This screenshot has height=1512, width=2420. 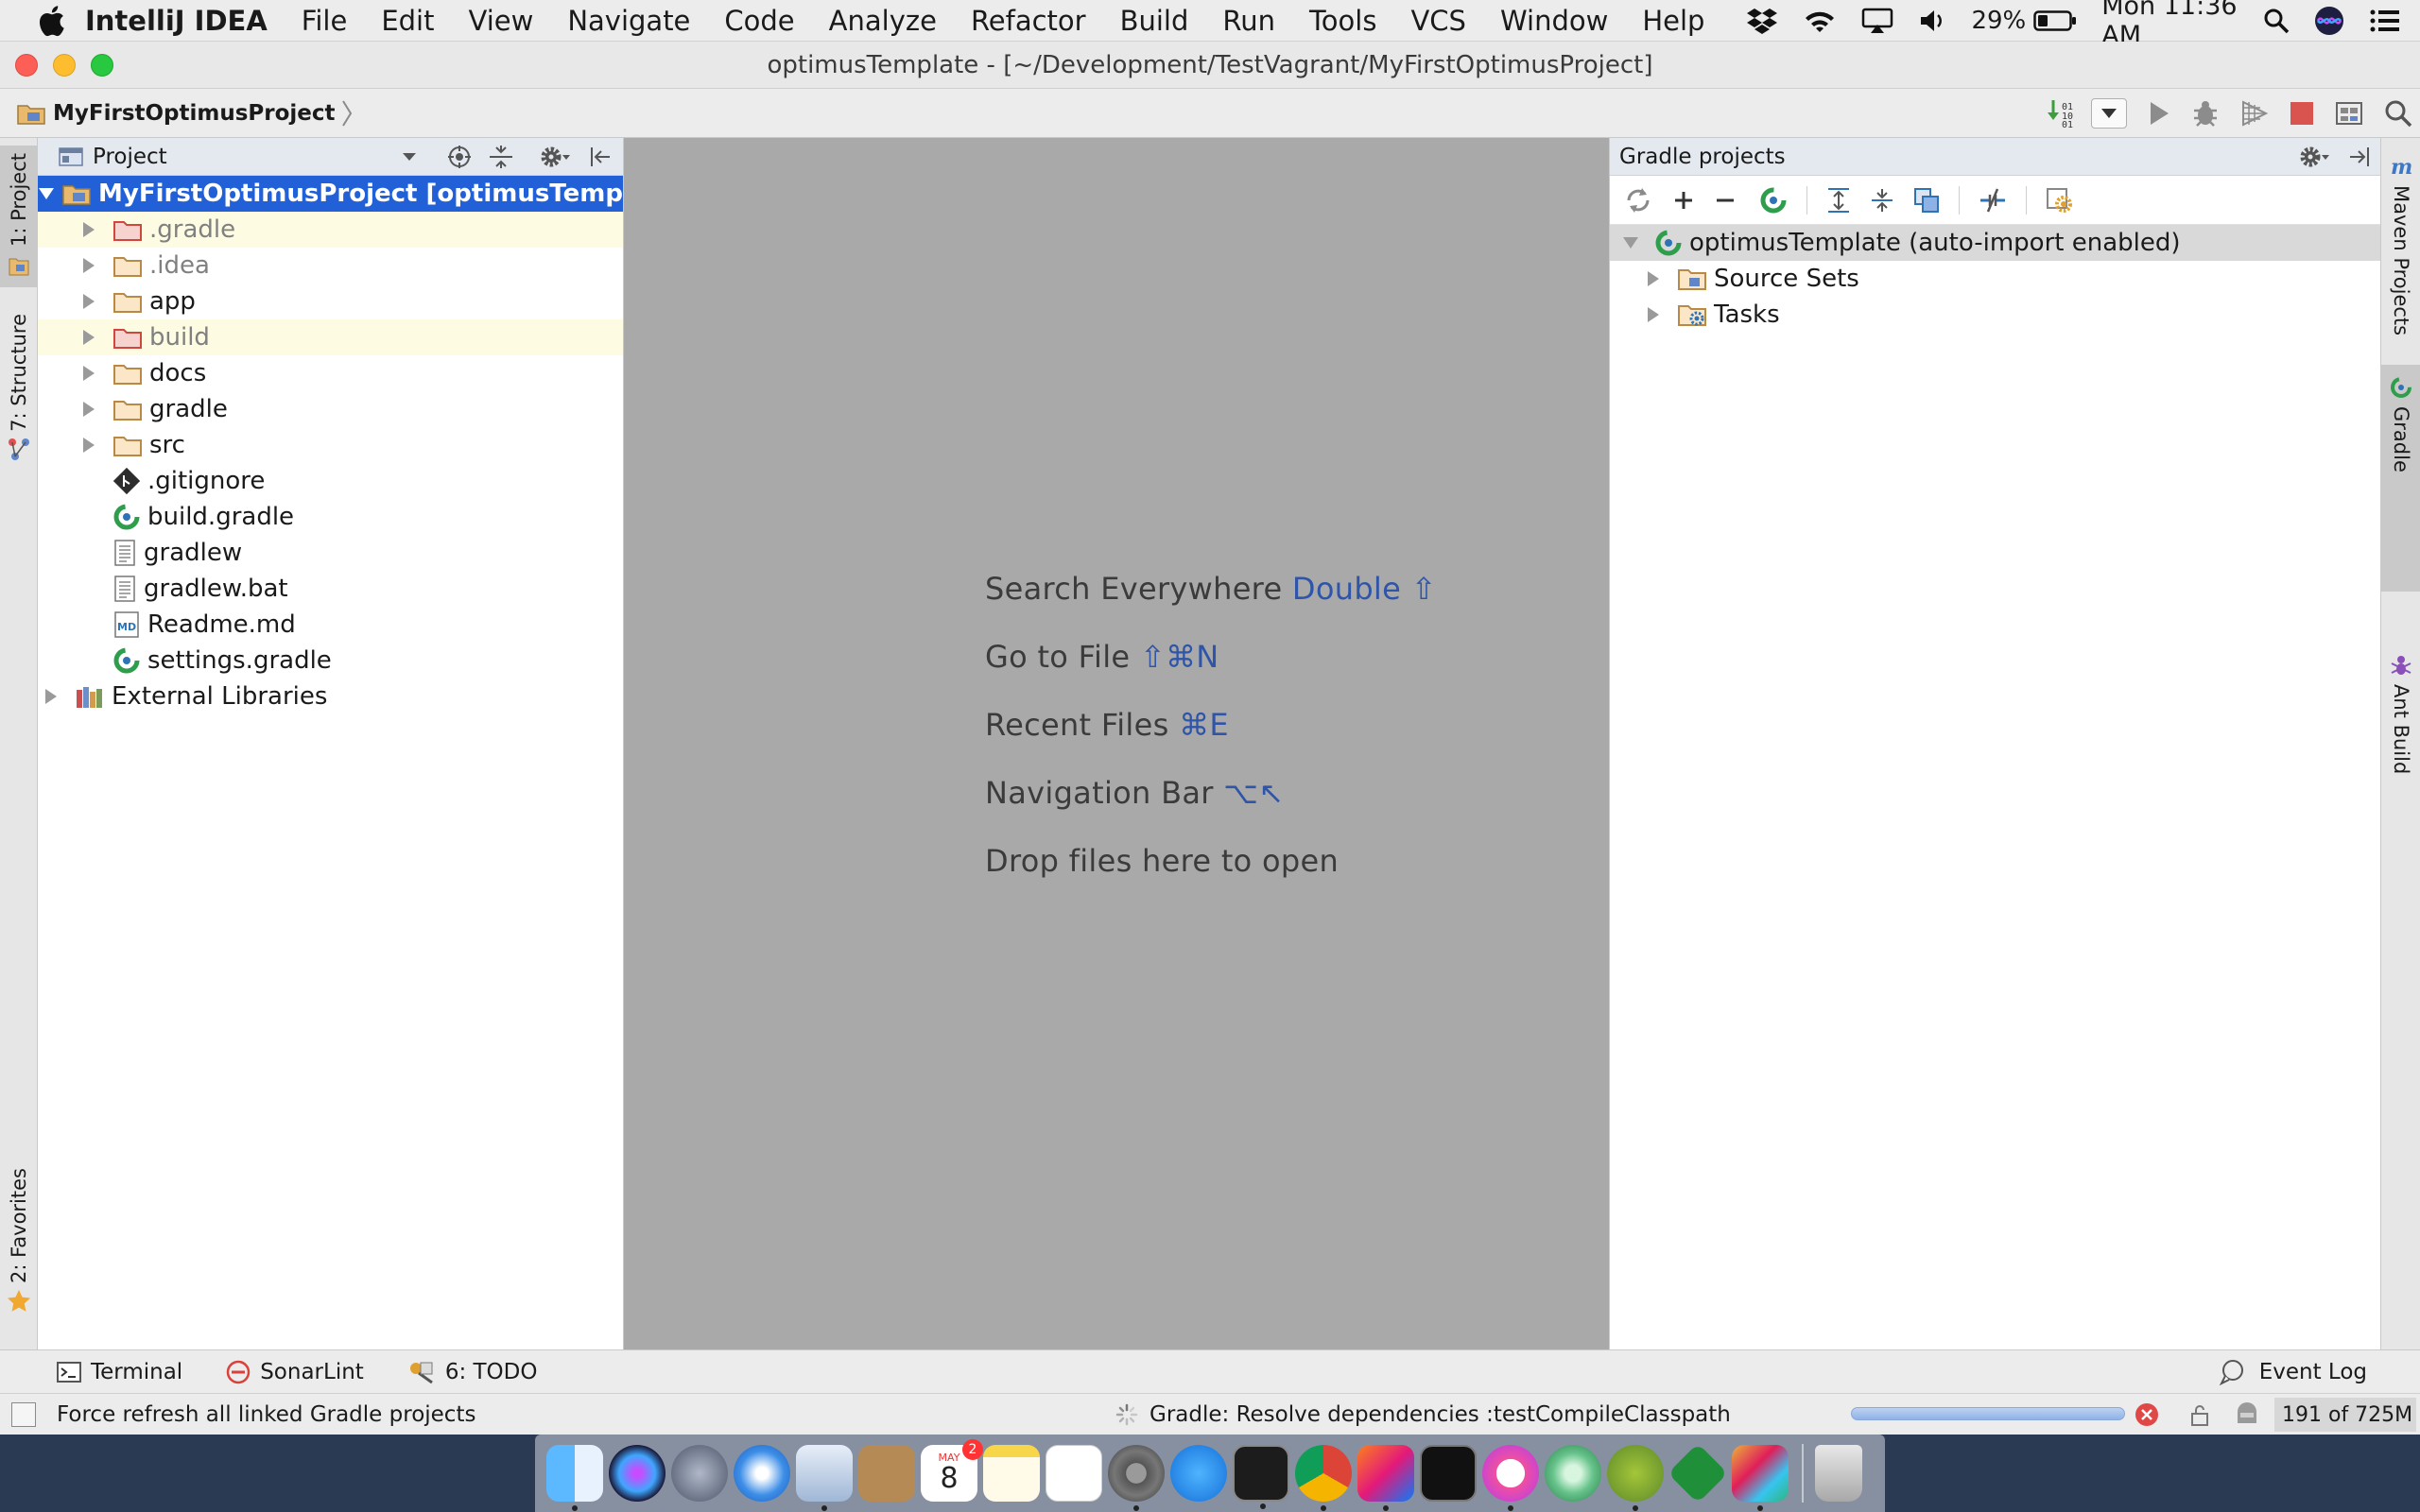 I want to click on tree-item-src: src, so click(x=330, y=445).